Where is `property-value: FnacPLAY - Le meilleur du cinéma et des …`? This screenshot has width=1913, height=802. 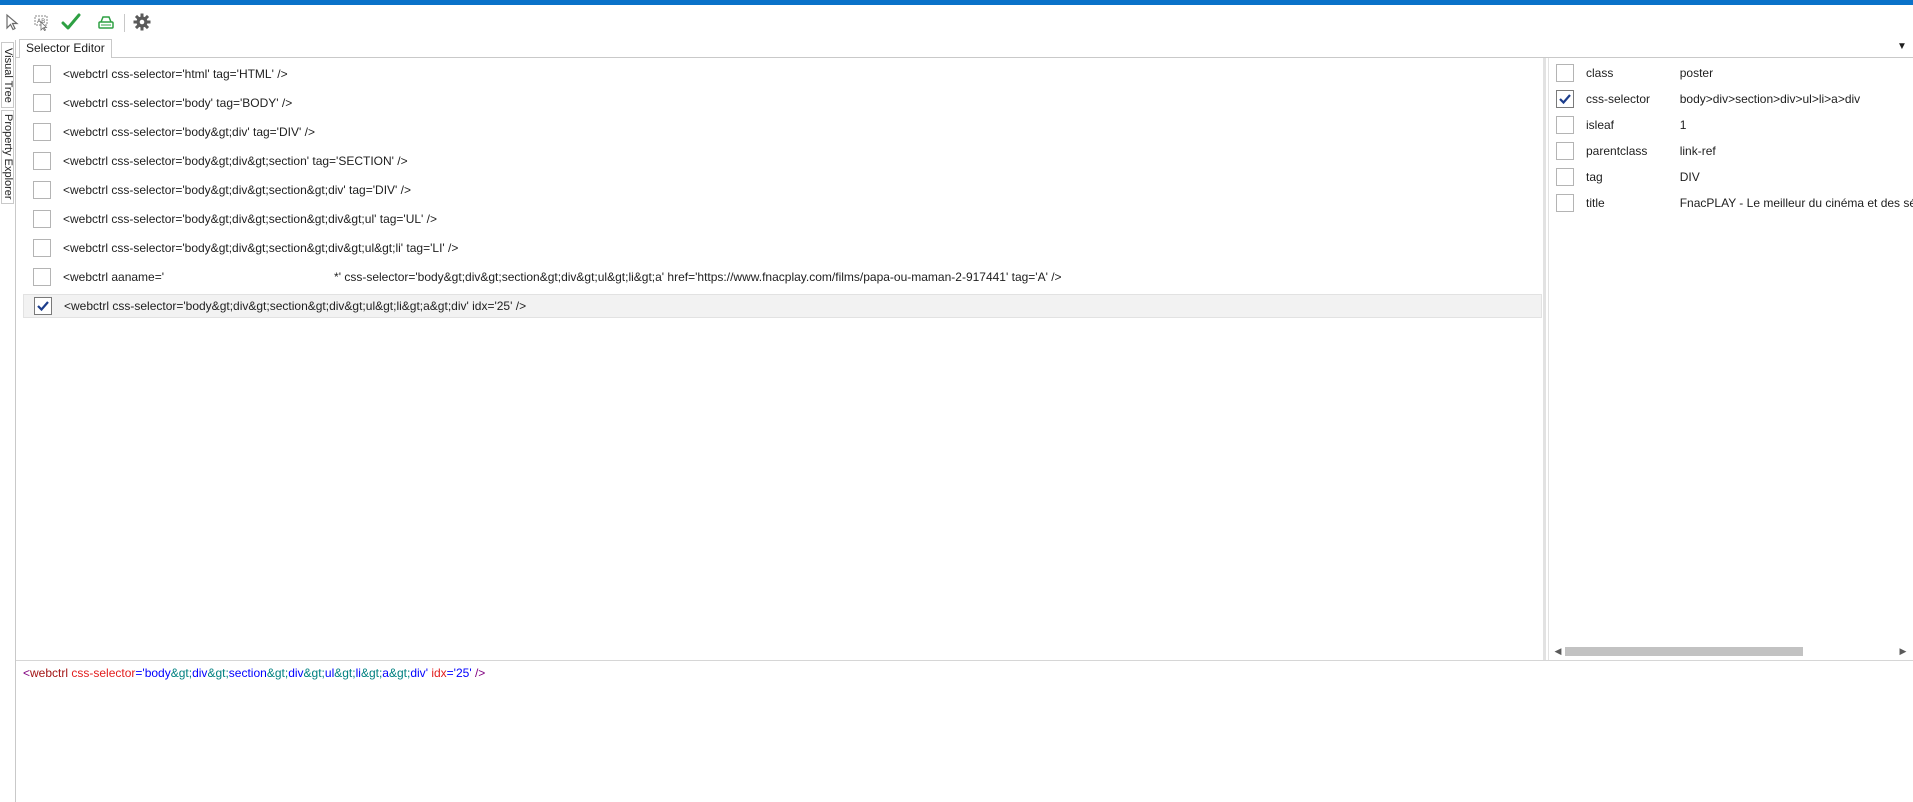 property-value: FnacPLAY - Le meilleur du cinéma et des … is located at coordinates (1796, 203).